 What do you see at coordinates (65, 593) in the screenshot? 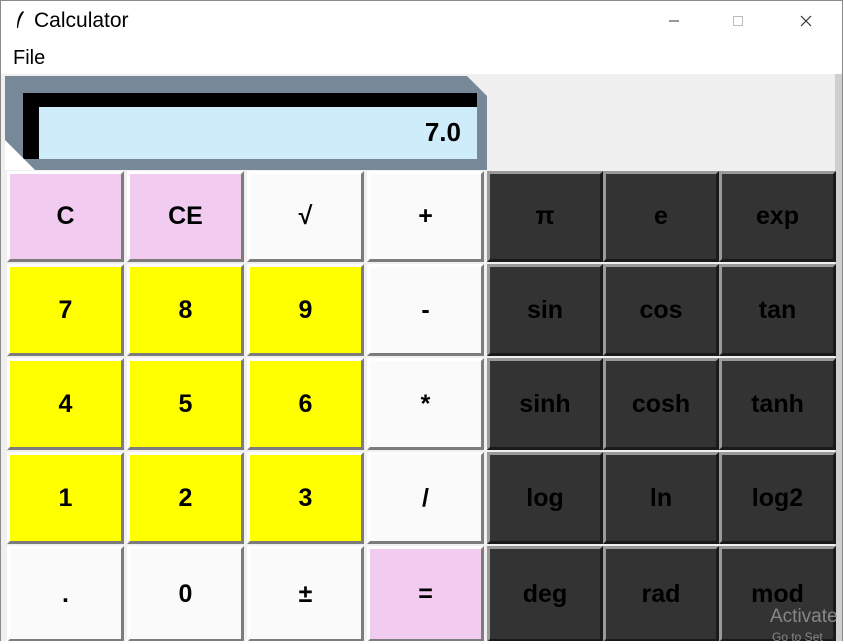
I see `key-decimal-button: .` at bounding box center [65, 593].